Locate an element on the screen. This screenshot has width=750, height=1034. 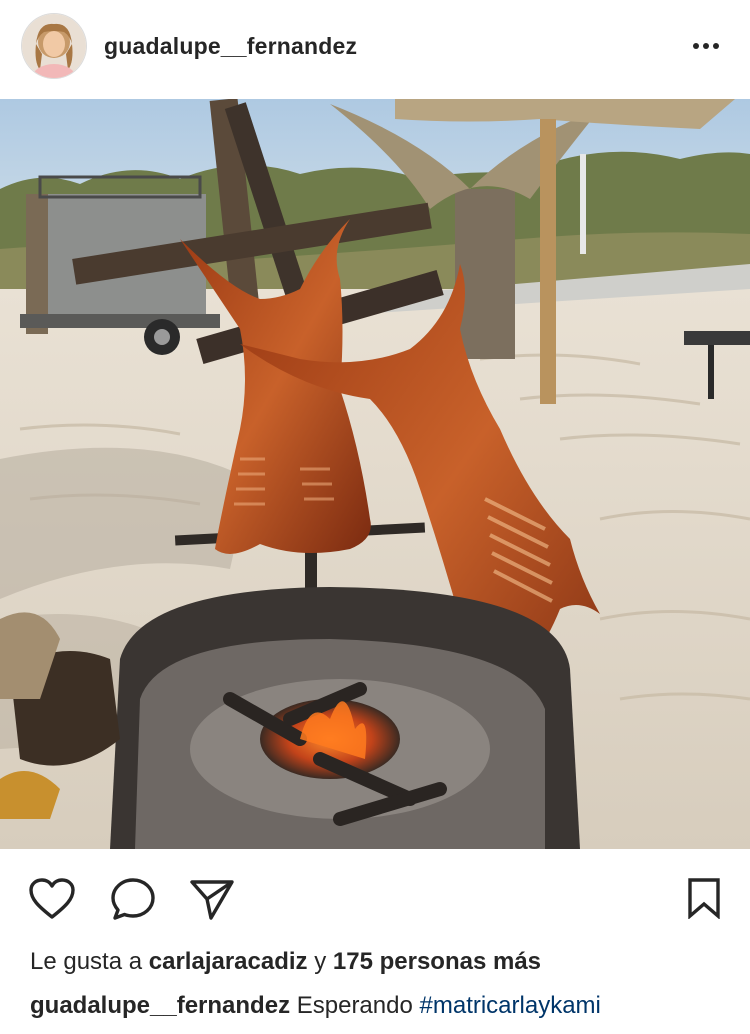
likes-prefix: Le gusta a is located at coordinates (86, 961).